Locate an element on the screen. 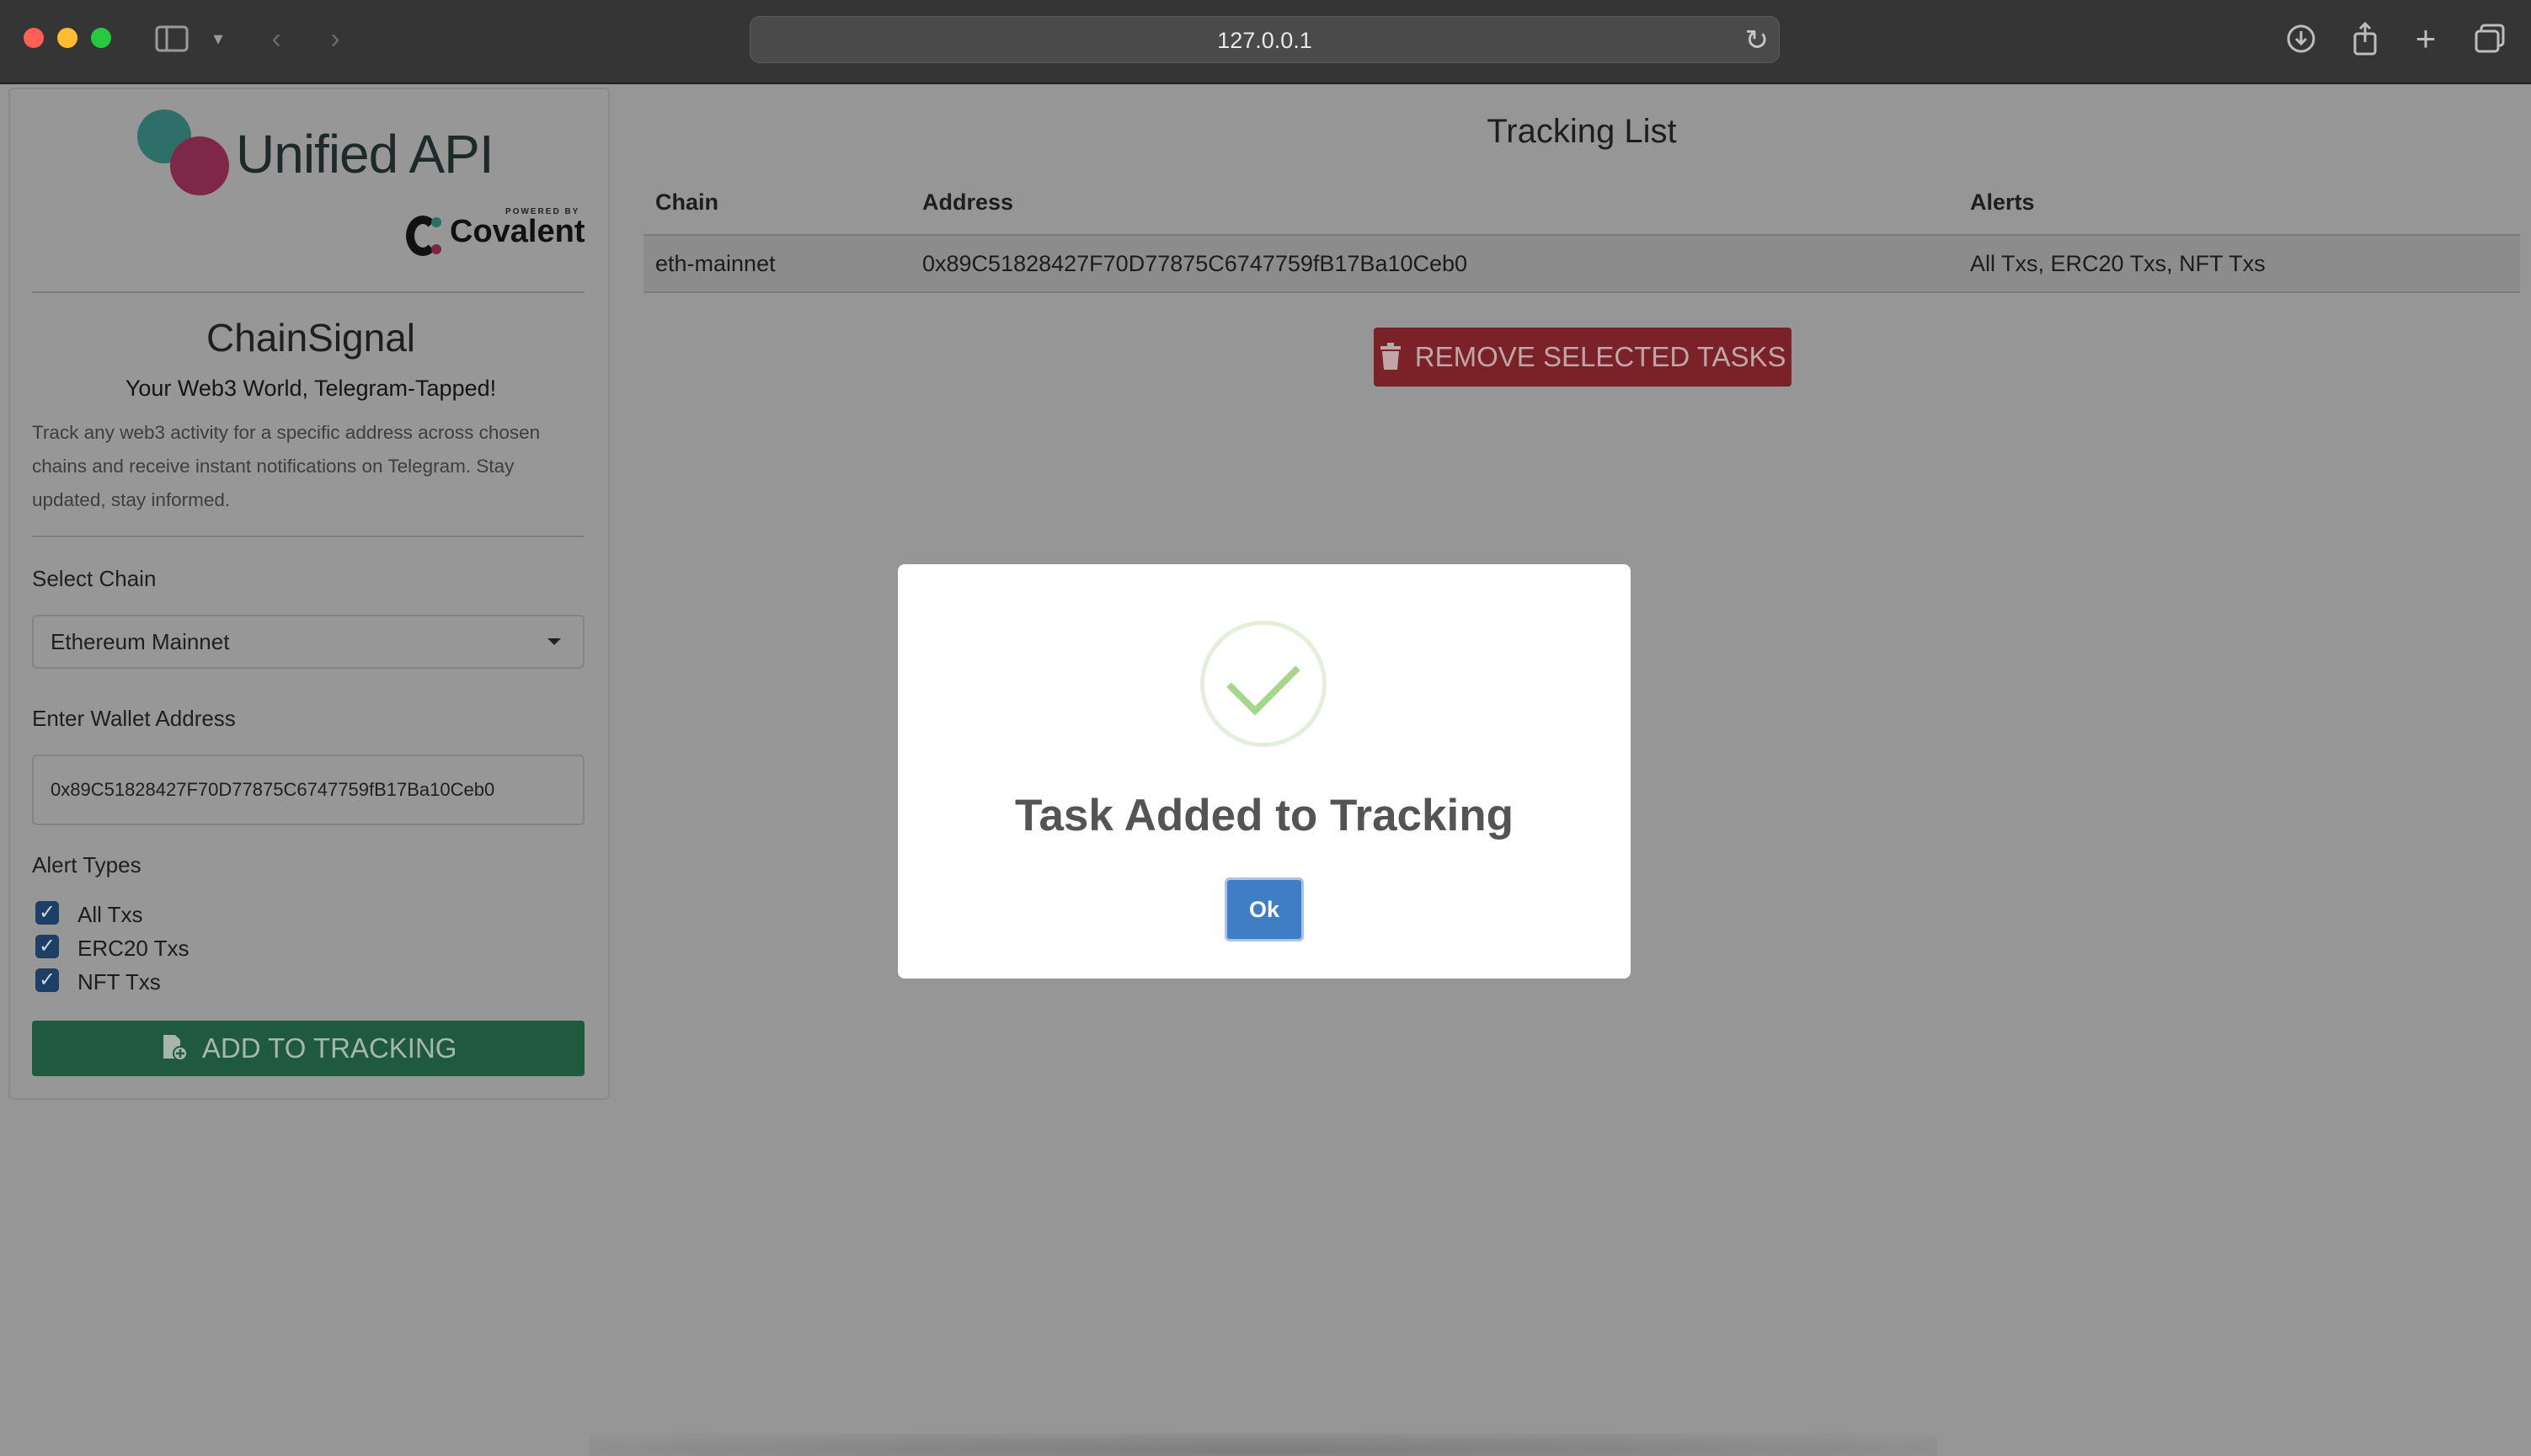 The width and height of the screenshot is (2531, 1456). app-tagline: Your Web3 World, Telegram-Tapped! is located at coordinates (311, 388).